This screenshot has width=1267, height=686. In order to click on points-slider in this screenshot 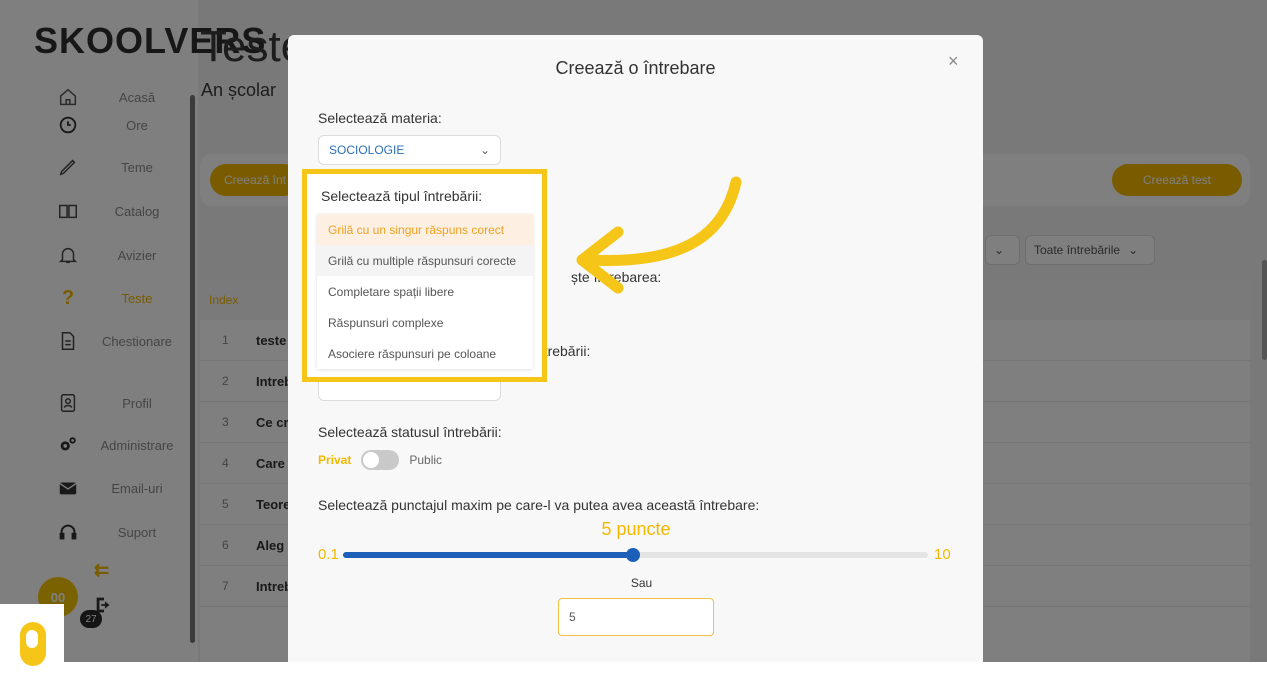, I will do `click(635, 555)`.